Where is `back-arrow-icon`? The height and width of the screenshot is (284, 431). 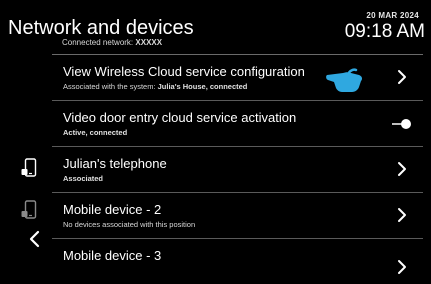 back-arrow-icon is located at coordinates (35, 239).